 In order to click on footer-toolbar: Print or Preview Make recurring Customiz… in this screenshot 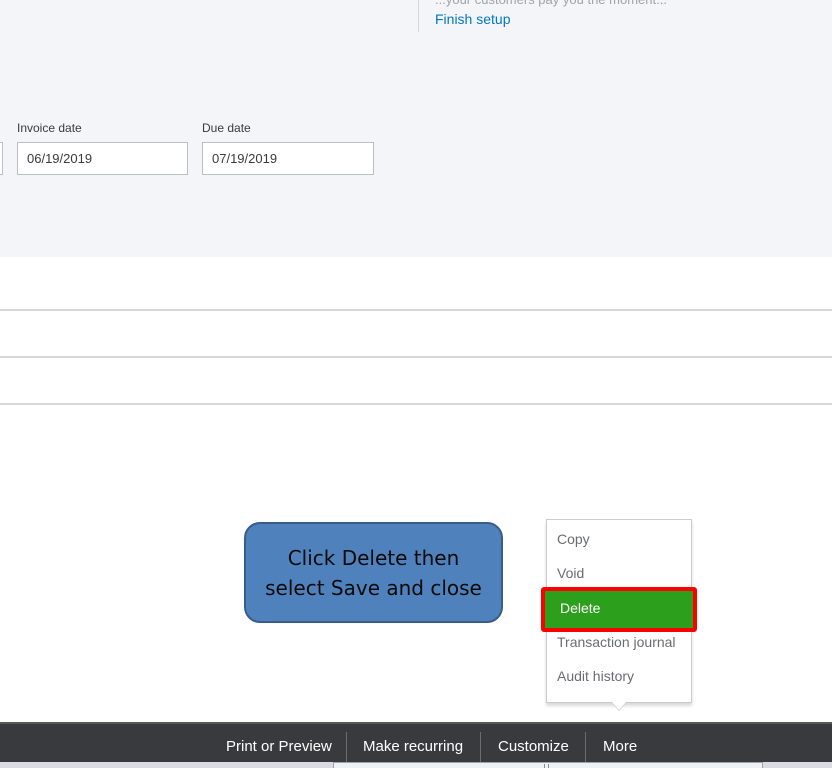, I will do `click(416, 743)`.